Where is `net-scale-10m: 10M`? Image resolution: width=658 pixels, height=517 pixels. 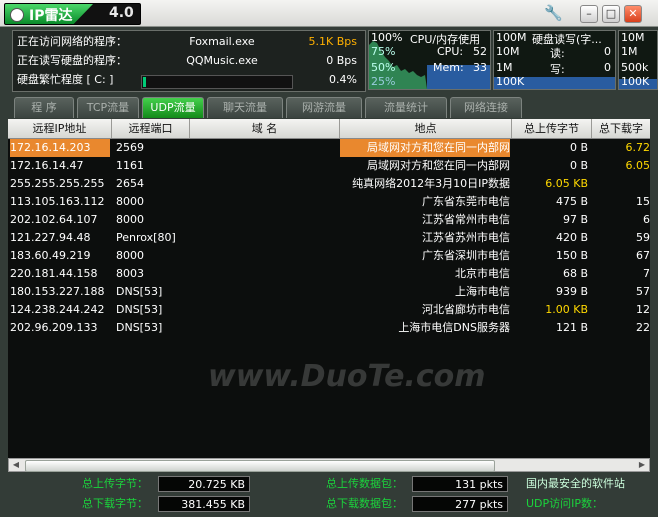 net-scale-10m: 10M is located at coordinates (633, 37).